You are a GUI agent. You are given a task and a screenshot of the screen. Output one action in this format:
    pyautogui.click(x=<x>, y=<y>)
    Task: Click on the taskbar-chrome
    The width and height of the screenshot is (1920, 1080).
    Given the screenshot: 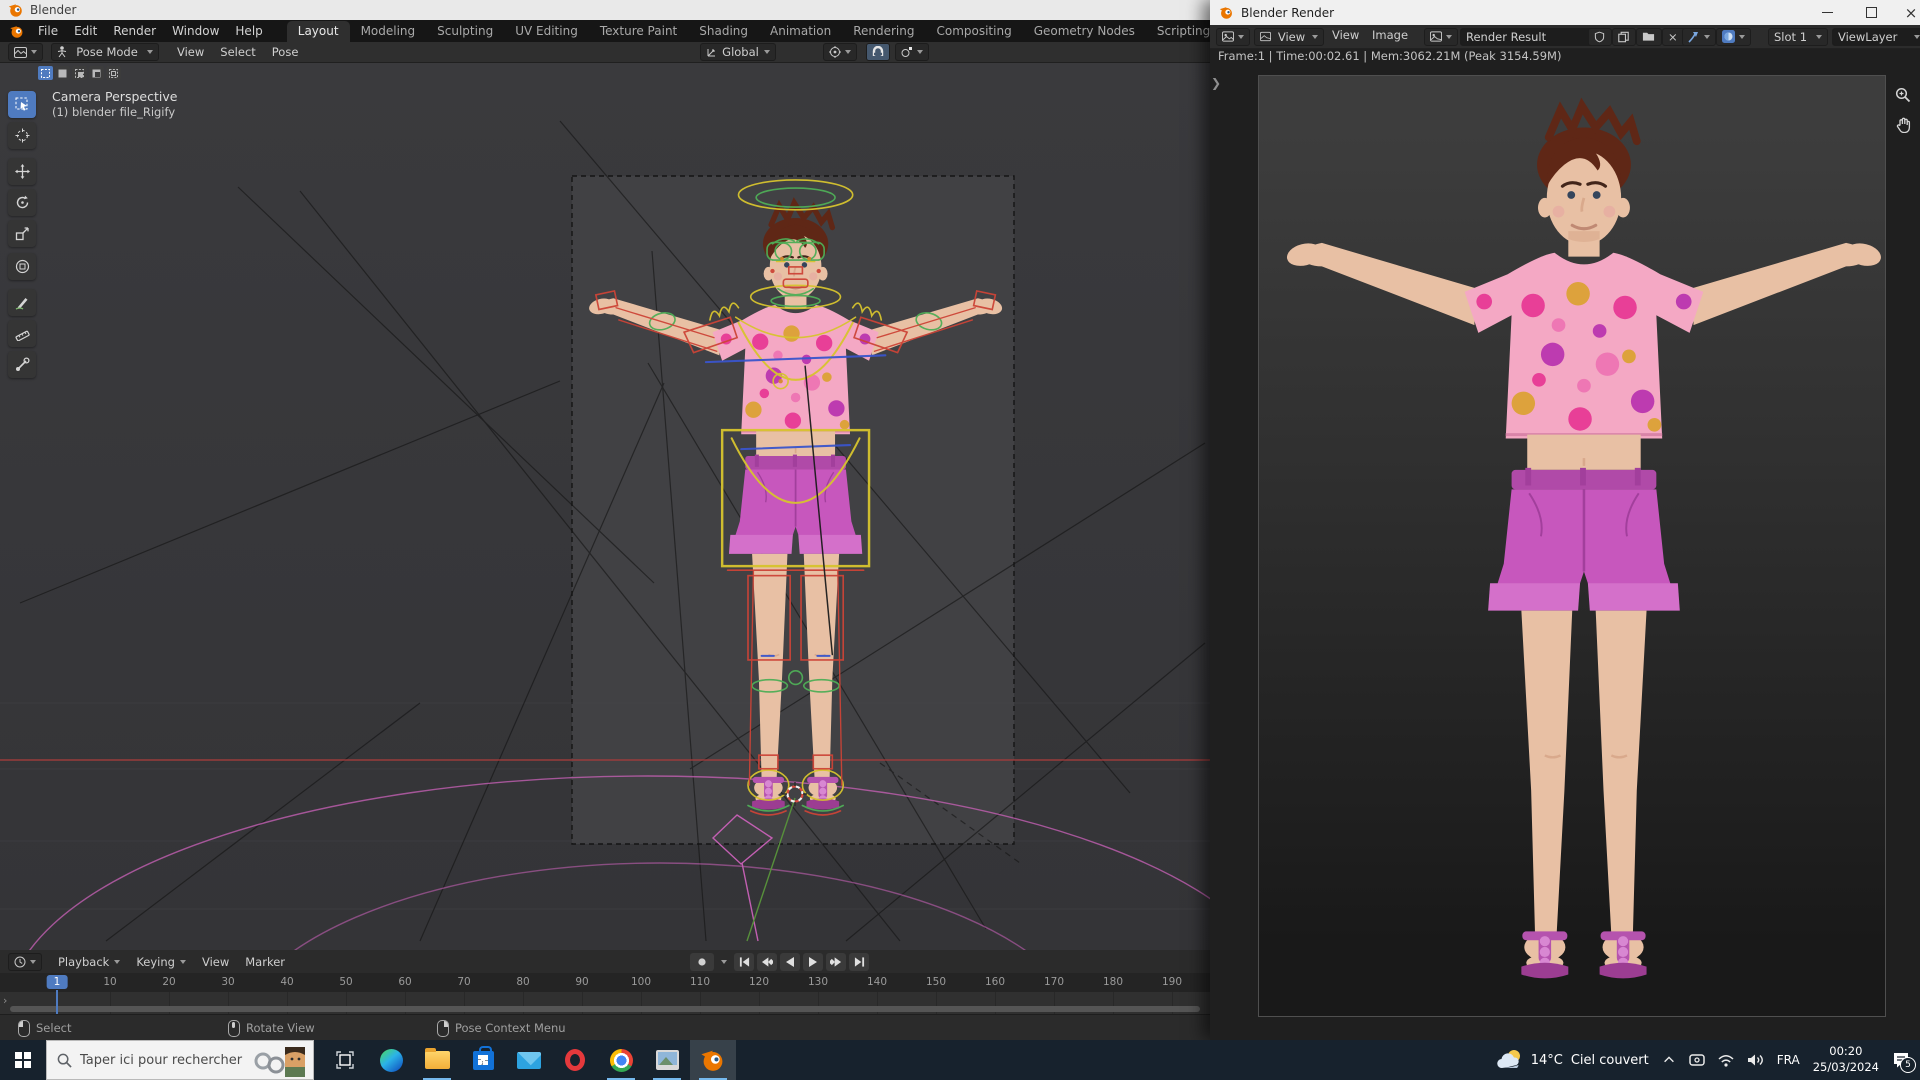 What is the action you would take?
    pyautogui.click(x=621, y=1060)
    